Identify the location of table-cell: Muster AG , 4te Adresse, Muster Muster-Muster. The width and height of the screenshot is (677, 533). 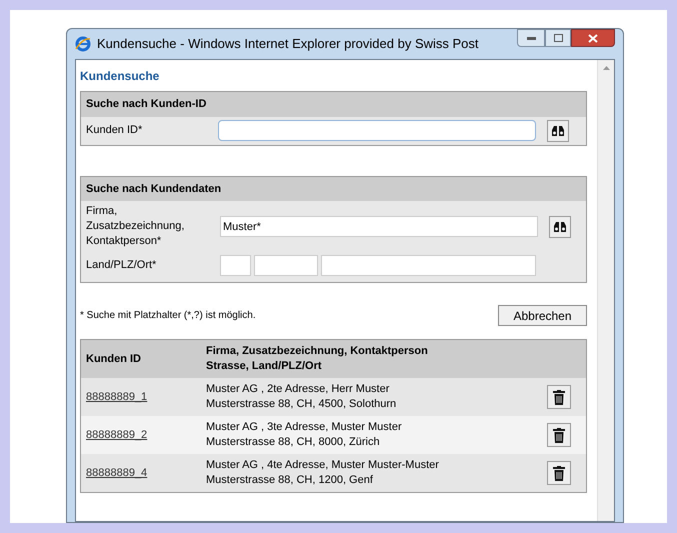
(322, 465).